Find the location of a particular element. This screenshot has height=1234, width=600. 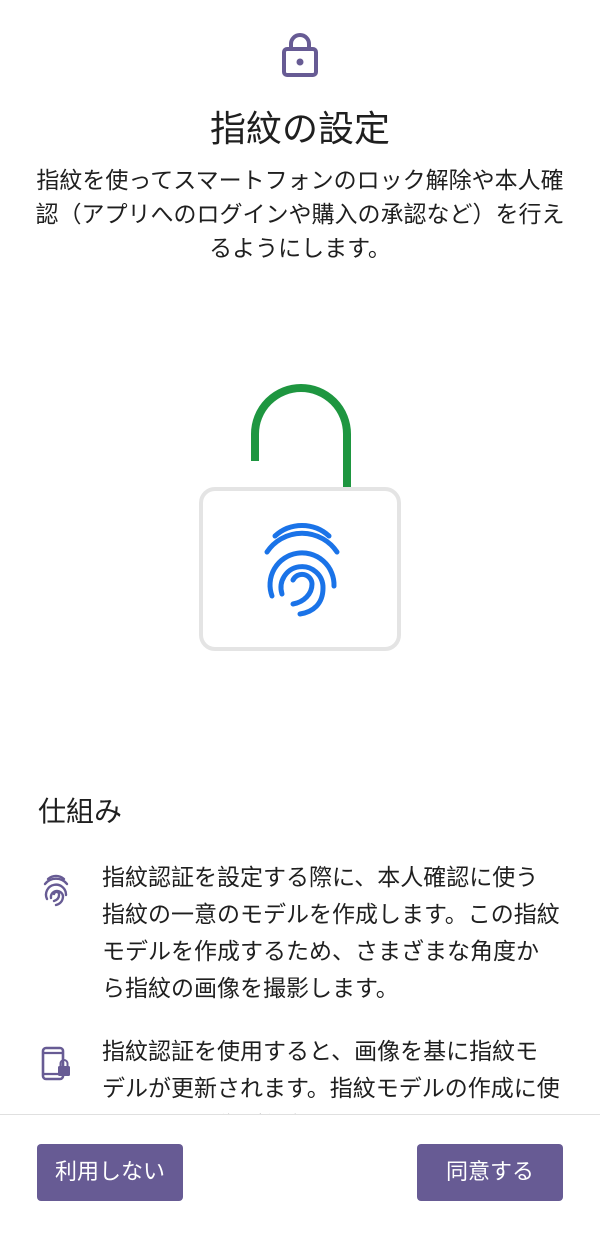

agree-button: 同意する is located at coordinates (490, 1172).